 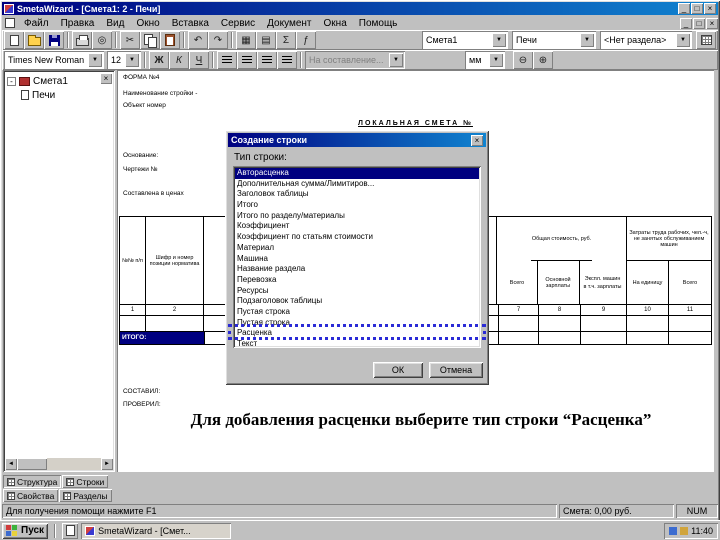 What do you see at coordinates (357, 216) in the screenshot?
I see `list-item: Итого по разделу/материалы` at bounding box center [357, 216].